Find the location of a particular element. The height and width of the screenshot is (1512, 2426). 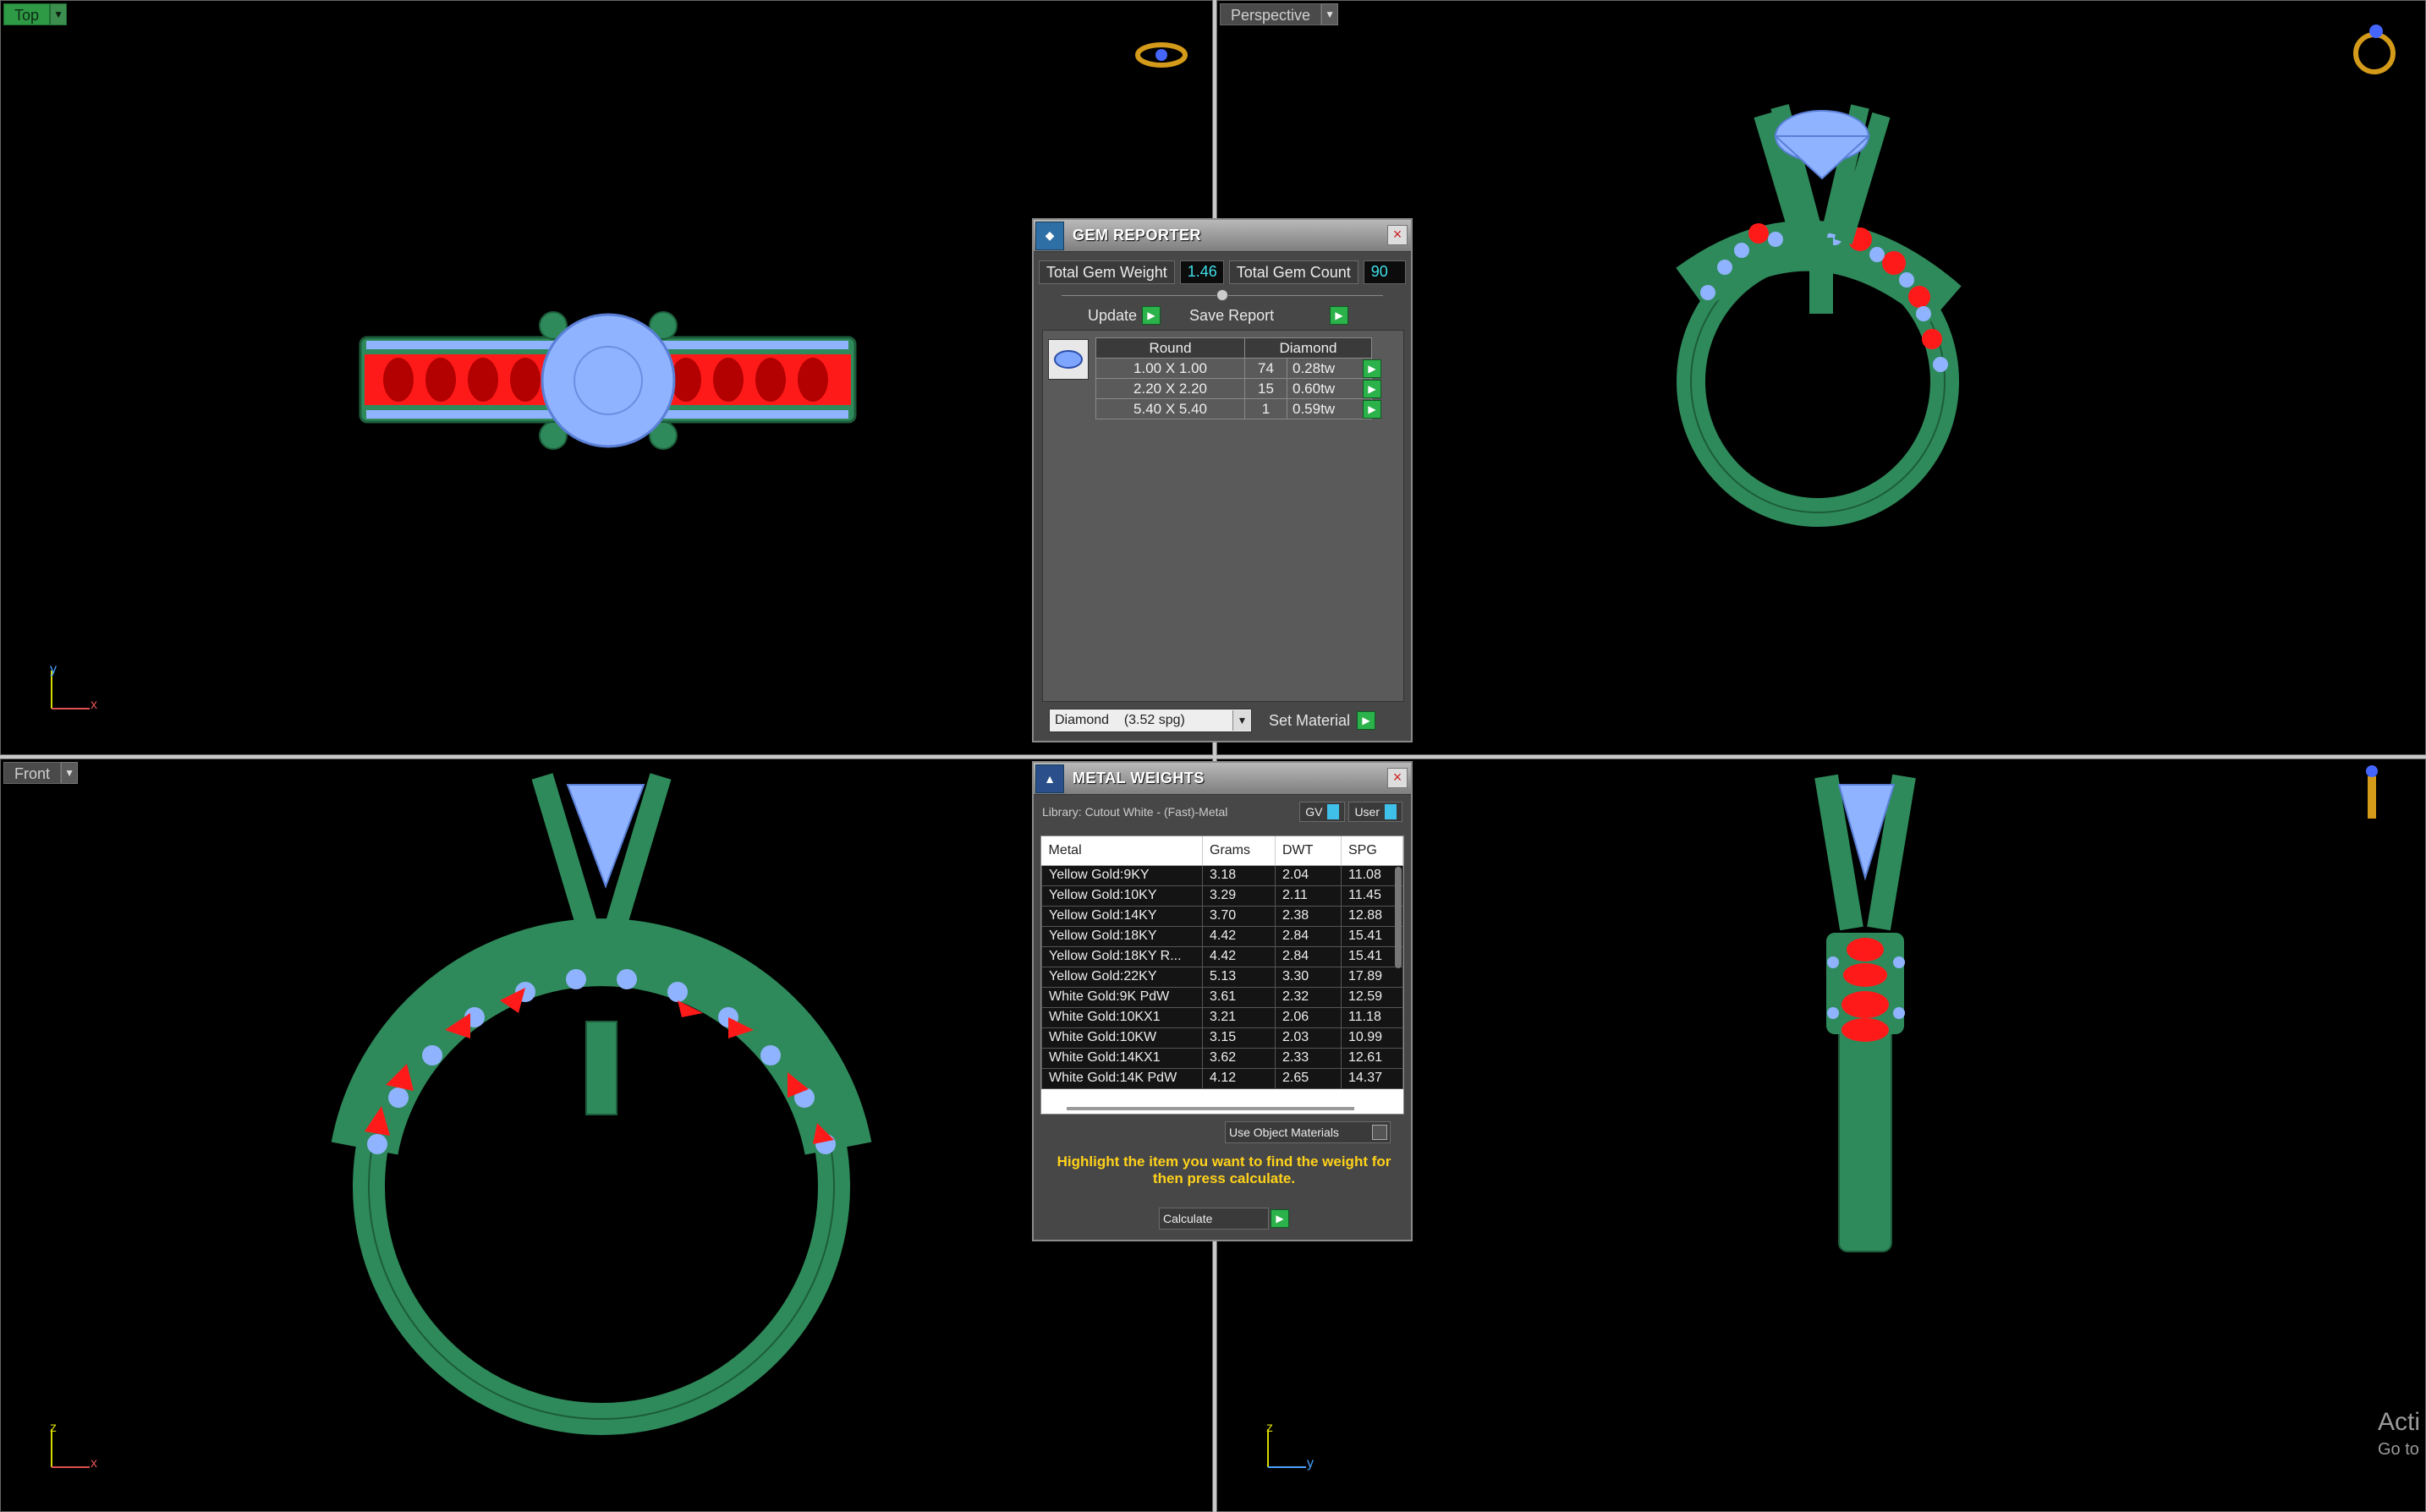

table-row: 1.00 X 1.00 74 0.28tw is located at coordinates (1234, 368).